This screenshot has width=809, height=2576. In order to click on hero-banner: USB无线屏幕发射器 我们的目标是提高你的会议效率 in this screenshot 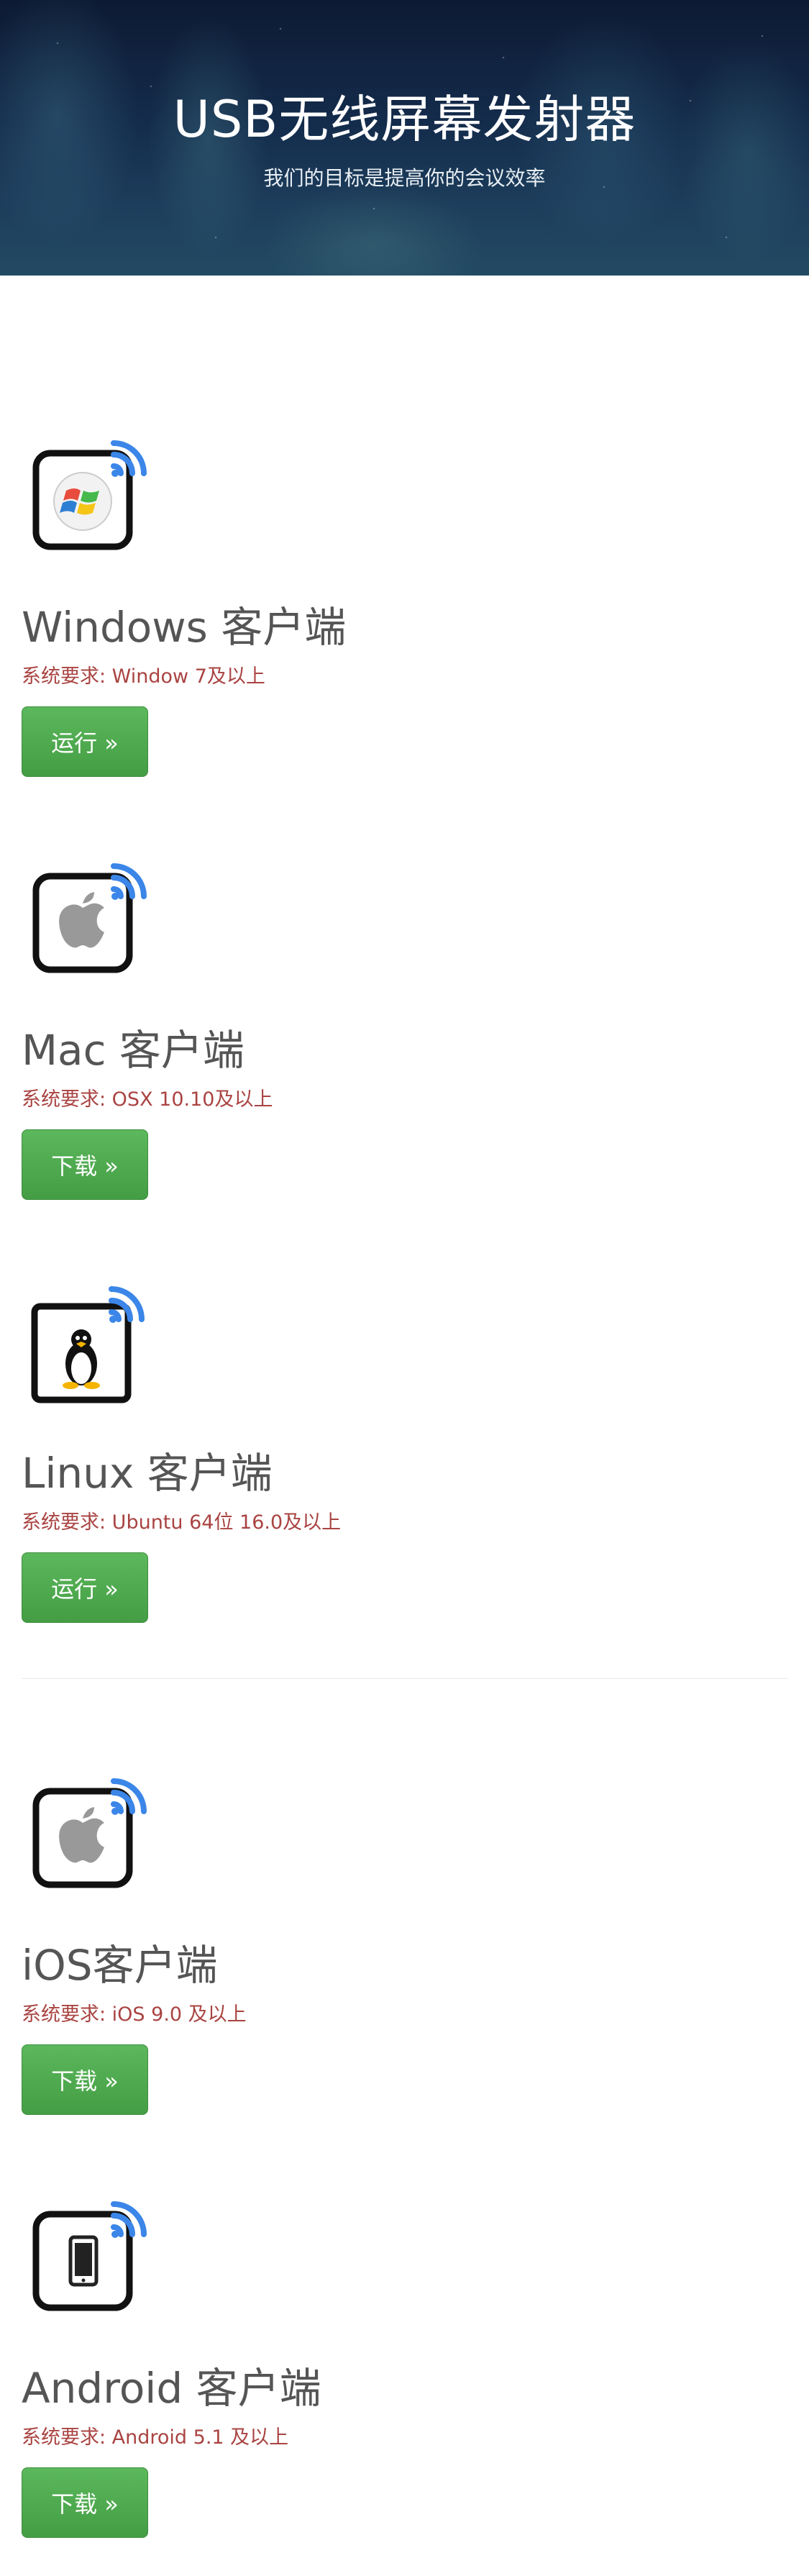, I will do `click(404, 138)`.